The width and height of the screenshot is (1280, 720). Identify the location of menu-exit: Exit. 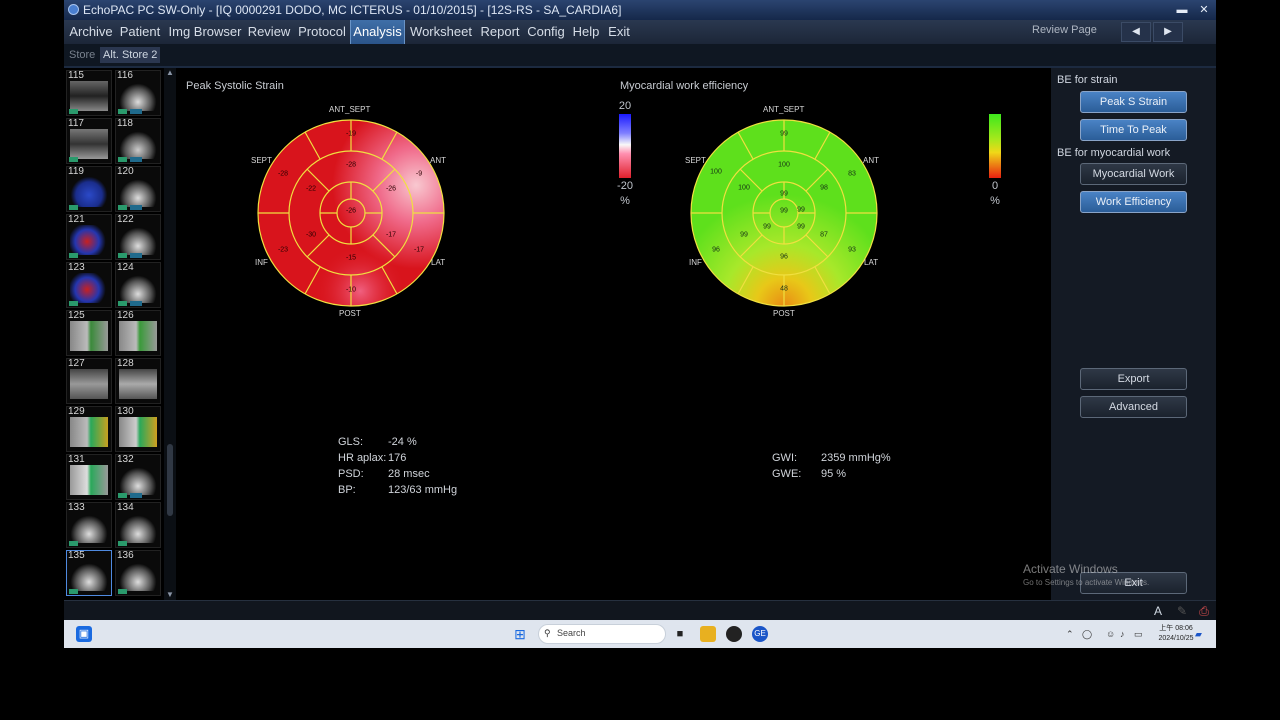
(619, 32).